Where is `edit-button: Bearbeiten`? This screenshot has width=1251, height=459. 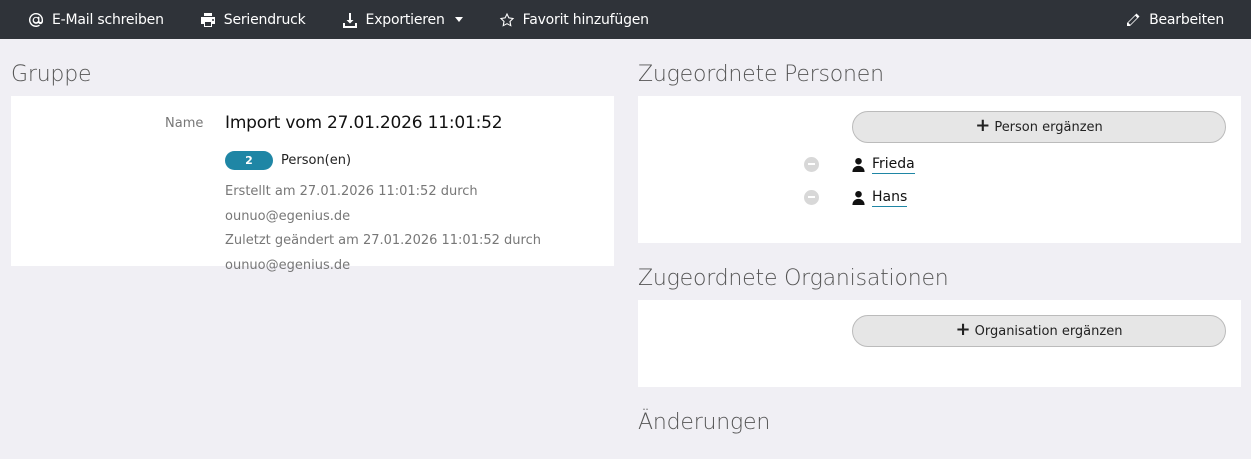 edit-button: Bearbeiten is located at coordinates (1174, 20).